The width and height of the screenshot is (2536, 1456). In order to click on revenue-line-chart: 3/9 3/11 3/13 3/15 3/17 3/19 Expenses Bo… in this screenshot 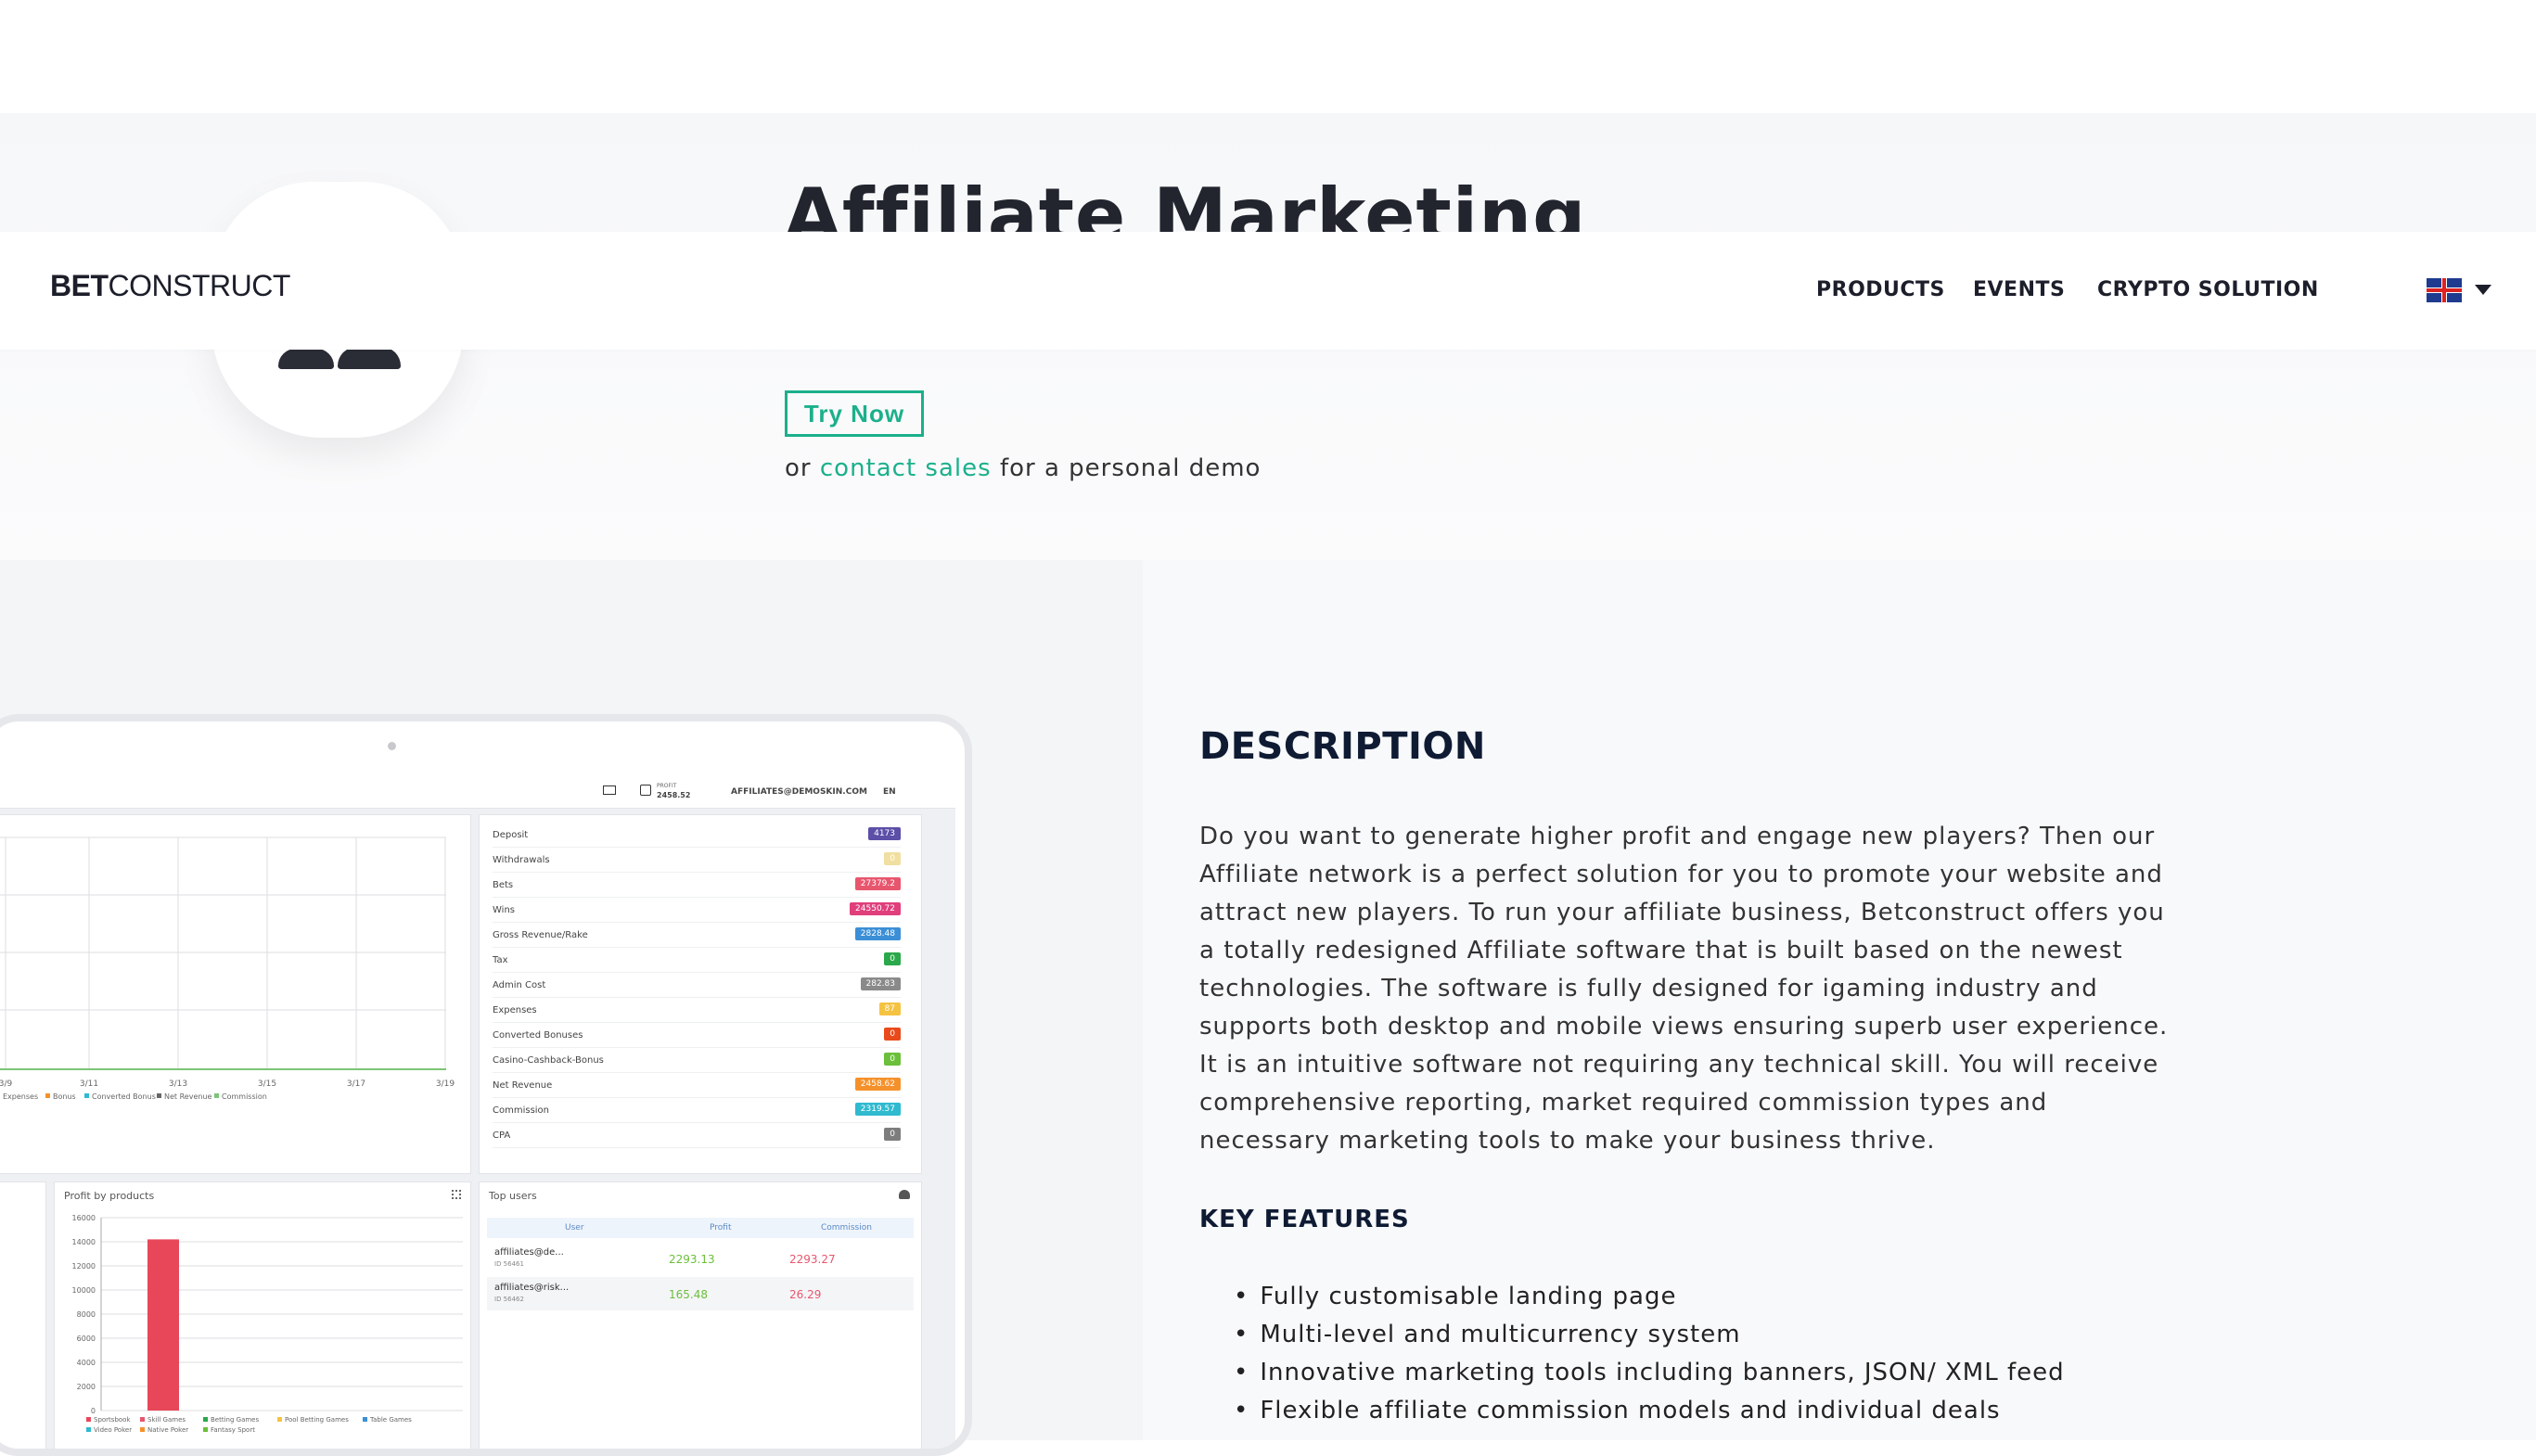, I will do `click(227, 969)`.